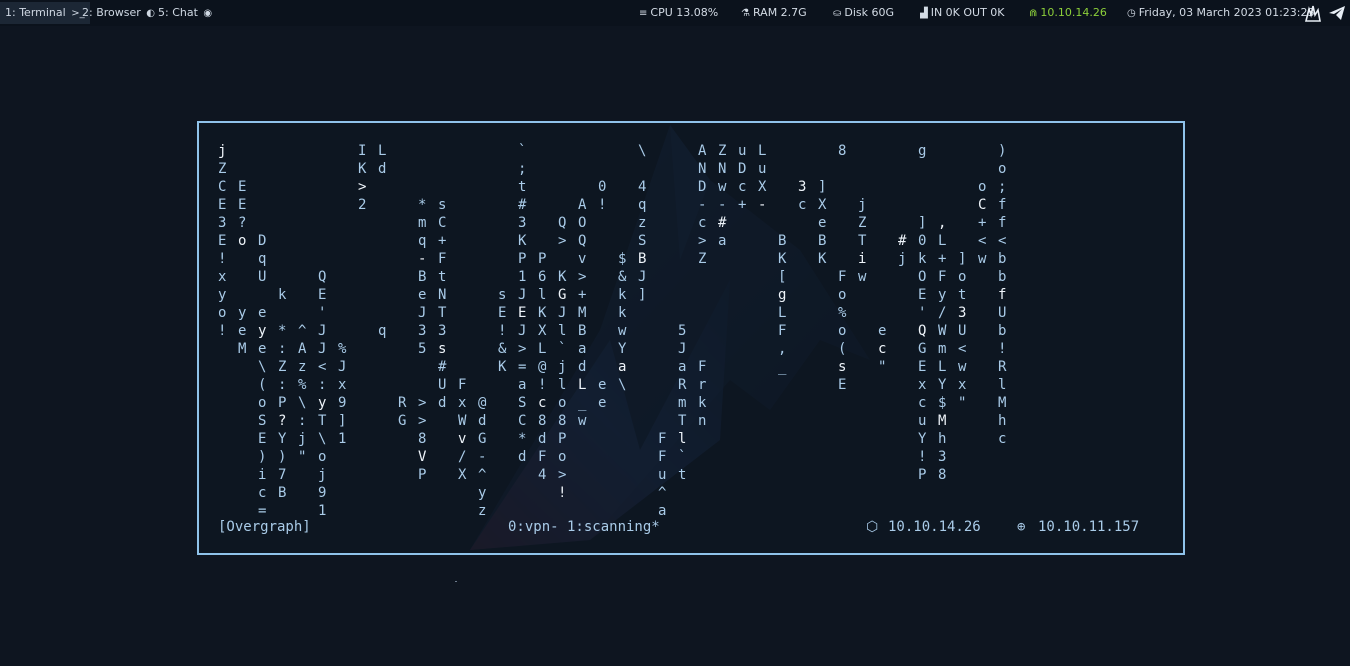 This screenshot has height=666, width=1350. What do you see at coordinates (942, 403) in the screenshot?
I see `matrix-char: $` at bounding box center [942, 403].